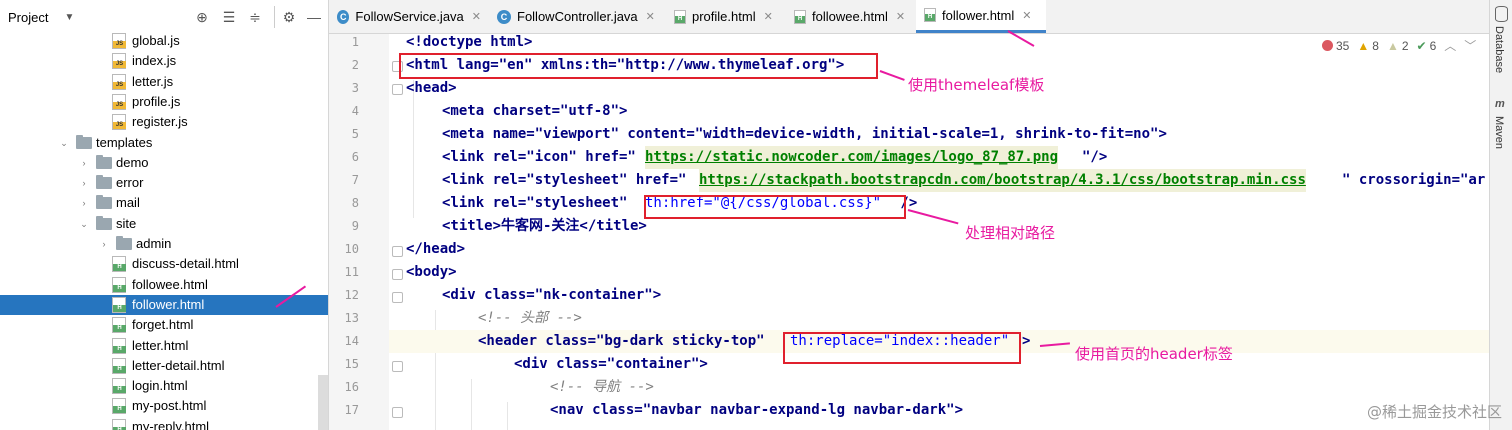 The height and width of the screenshot is (430, 1512). What do you see at coordinates (351, 387) in the screenshot?
I see `line-number: 16` at bounding box center [351, 387].